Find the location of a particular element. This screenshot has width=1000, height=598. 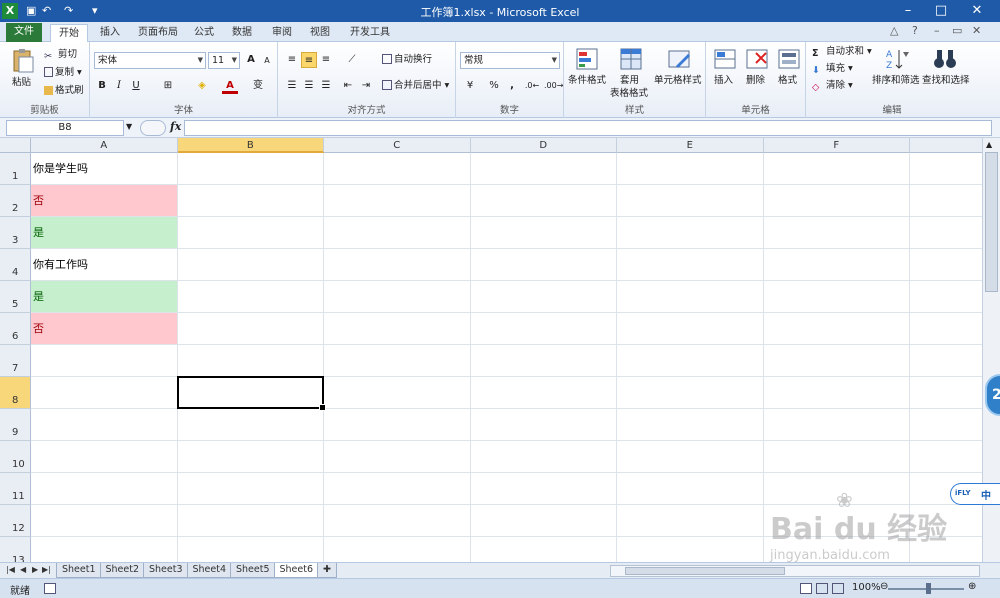

cell-b10 is located at coordinates (250, 457).